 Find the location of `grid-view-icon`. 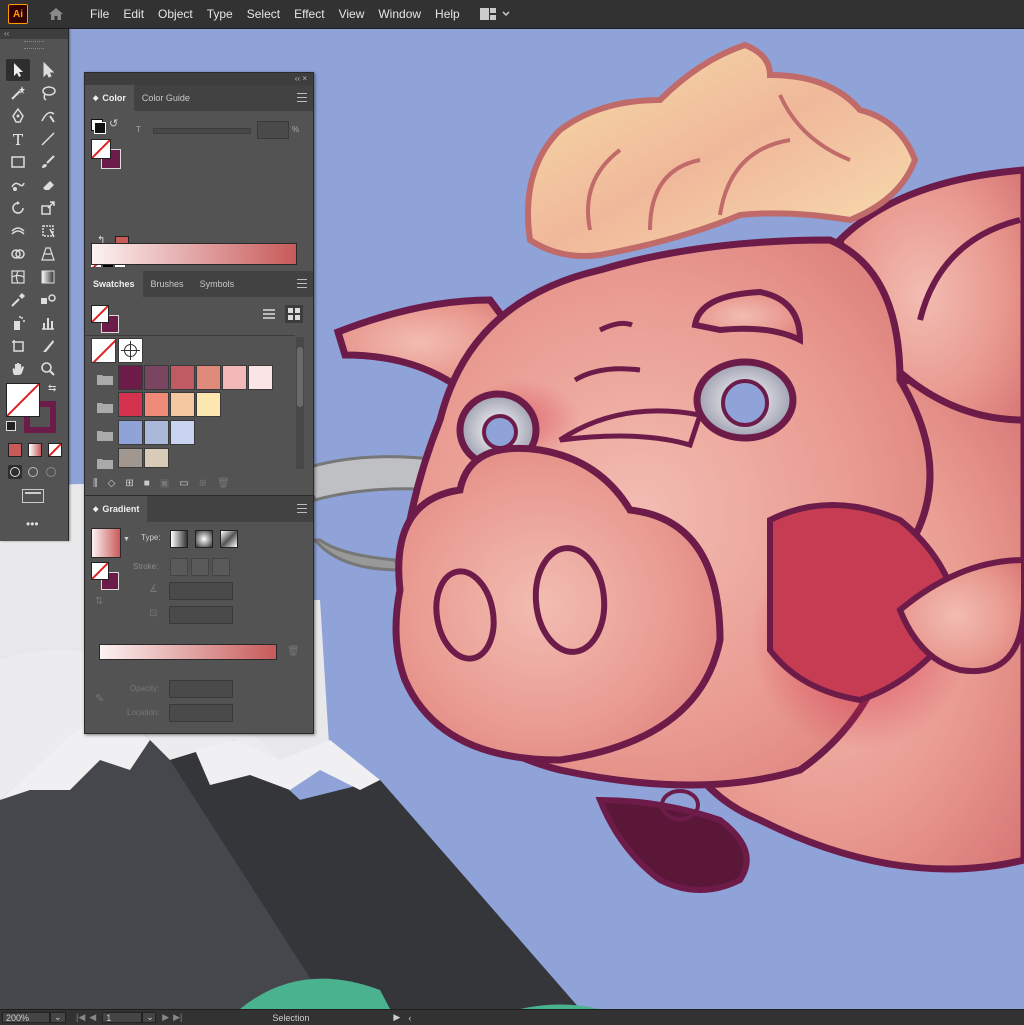

grid-view-icon is located at coordinates (294, 314).